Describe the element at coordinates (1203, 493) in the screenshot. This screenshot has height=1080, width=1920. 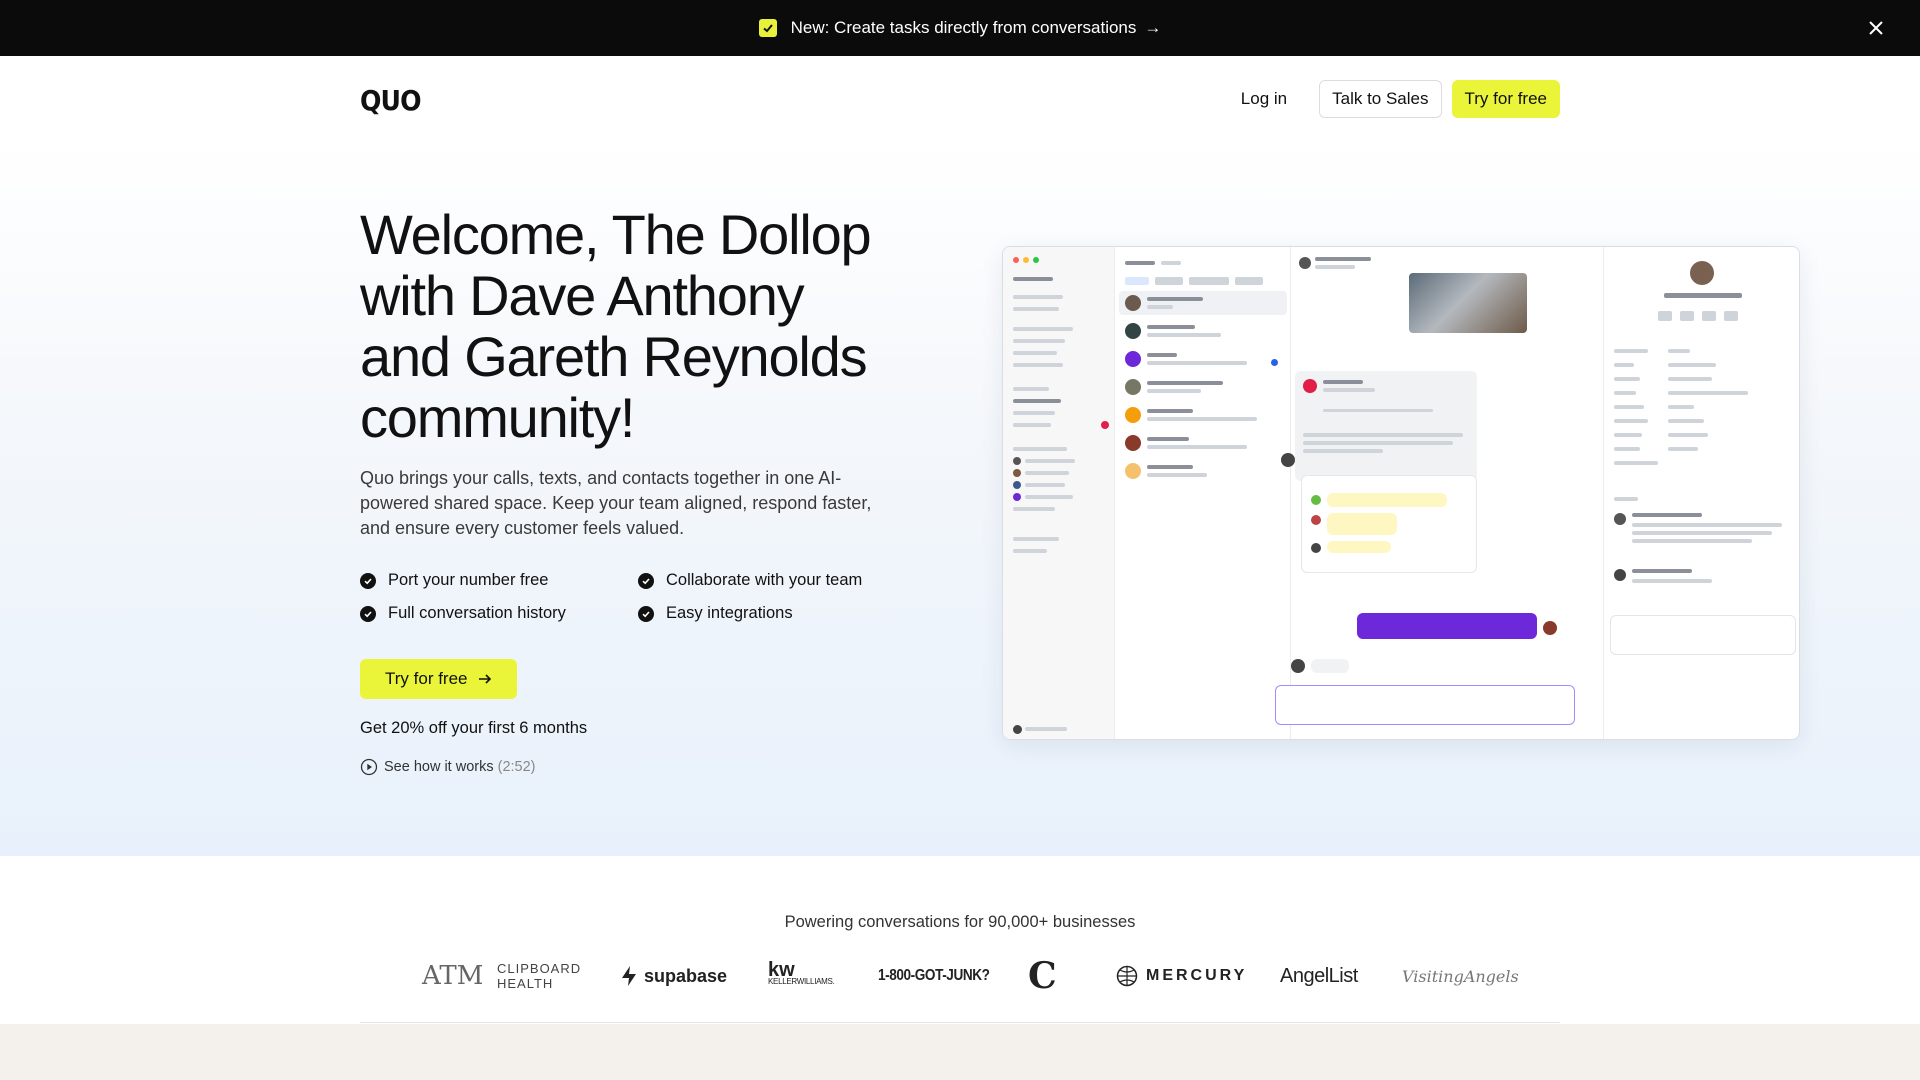
I see `conversation-list` at that location.